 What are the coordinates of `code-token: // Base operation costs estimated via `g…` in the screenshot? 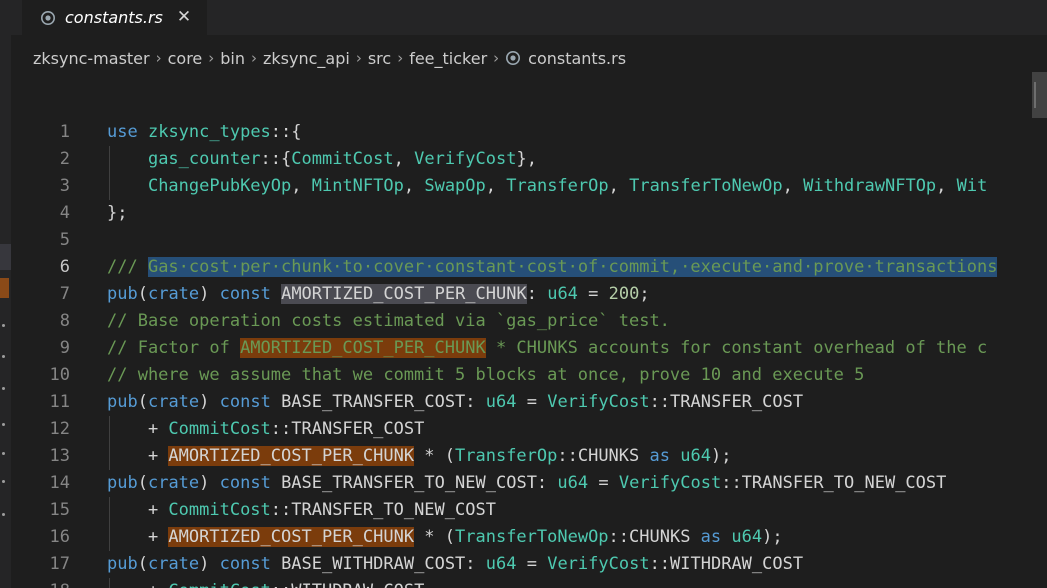 It's located at (388, 321).